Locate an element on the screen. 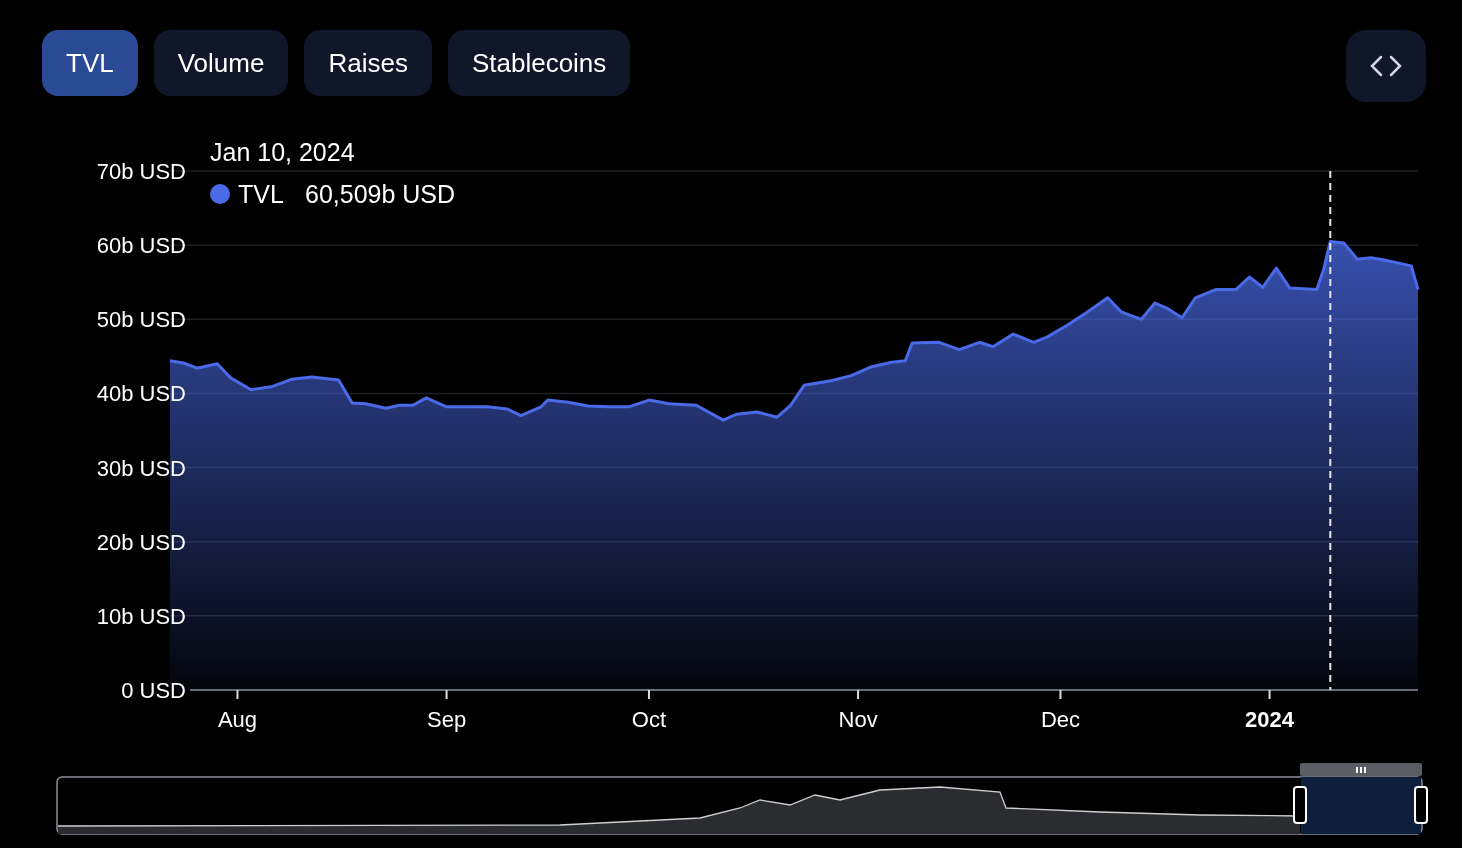  tab: Volume is located at coordinates (221, 63).